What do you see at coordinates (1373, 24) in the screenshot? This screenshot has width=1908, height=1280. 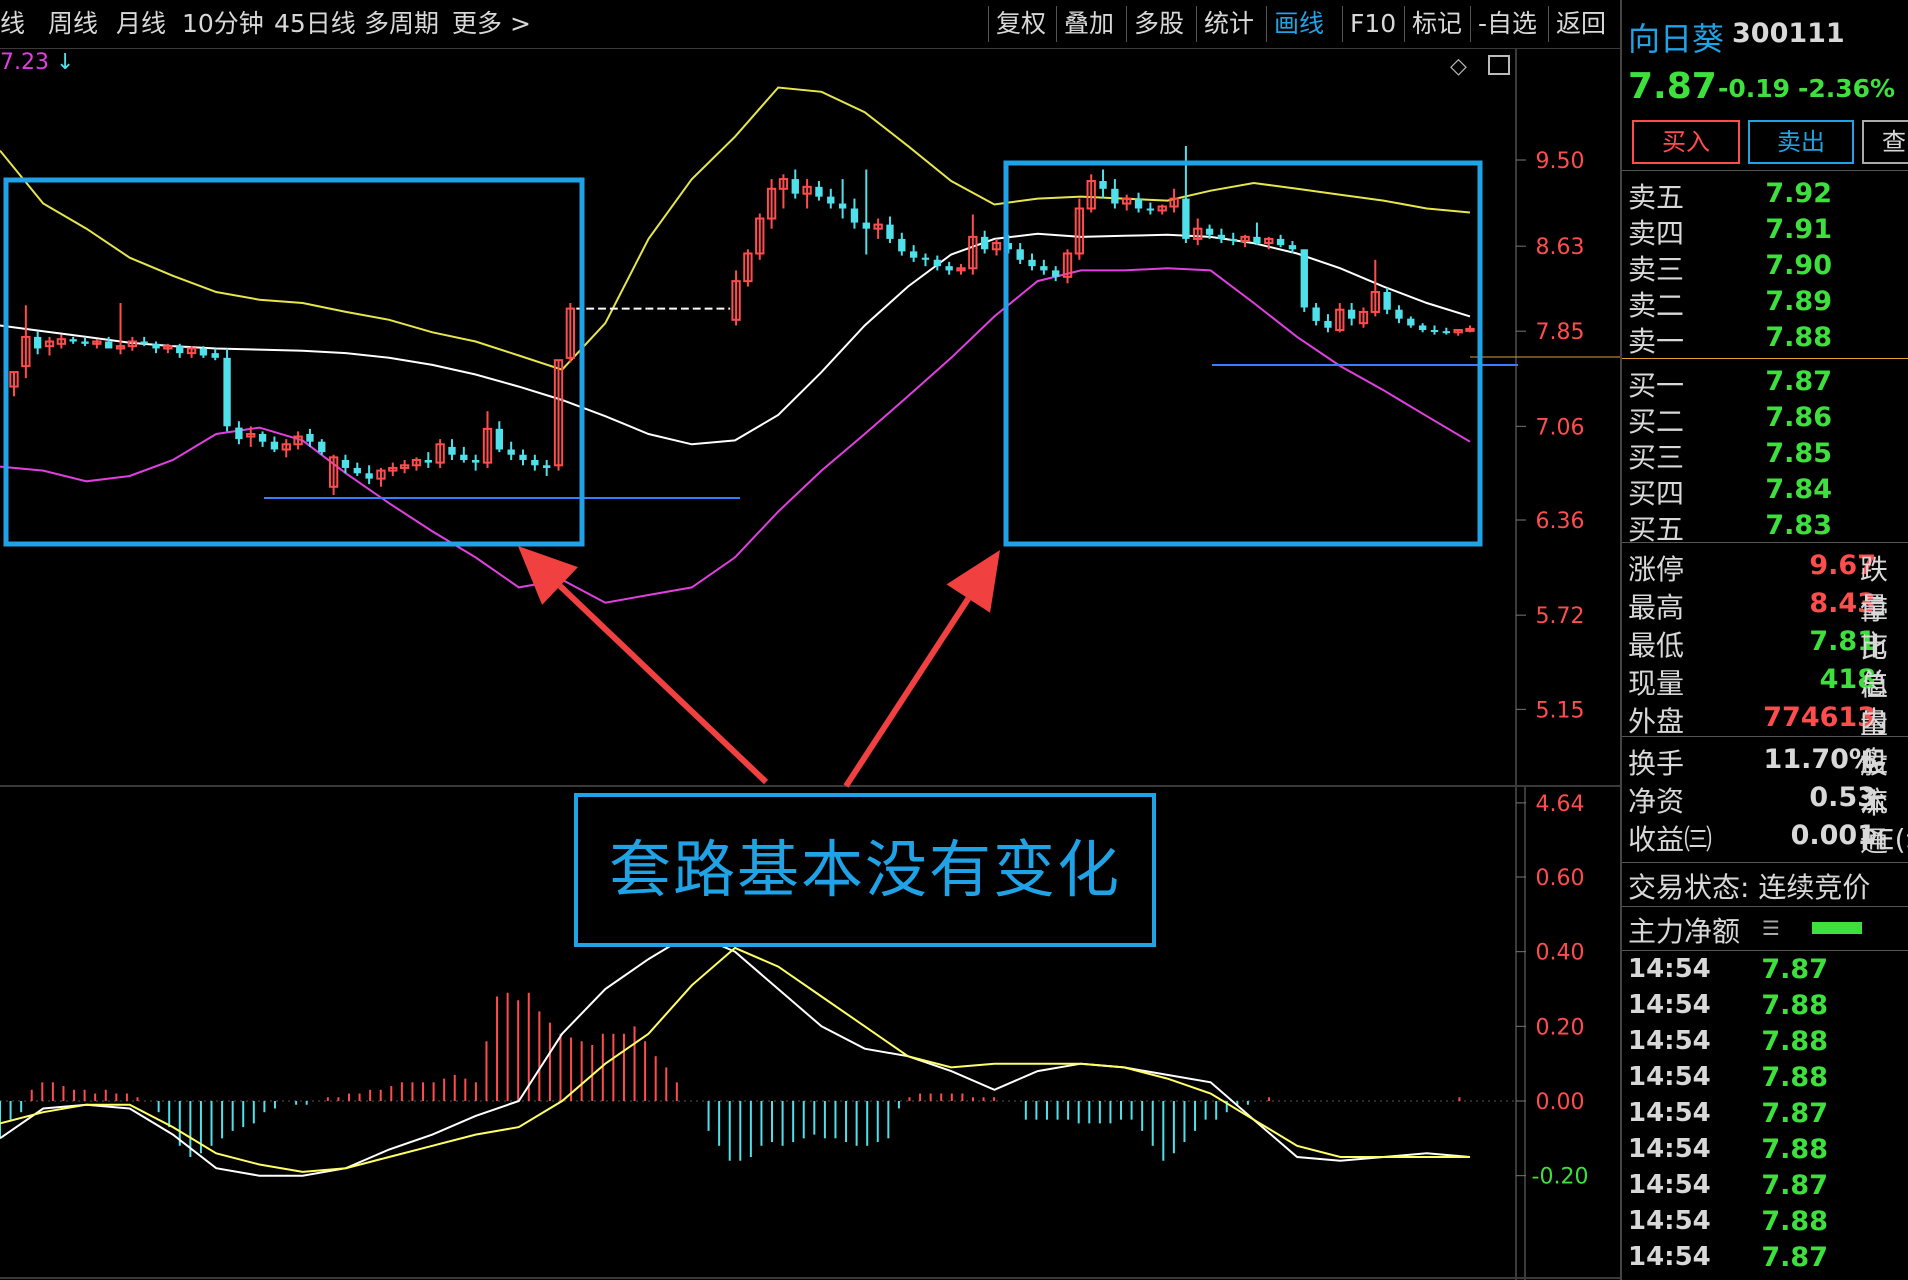 I see `toolbar-button-5: F10` at bounding box center [1373, 24].